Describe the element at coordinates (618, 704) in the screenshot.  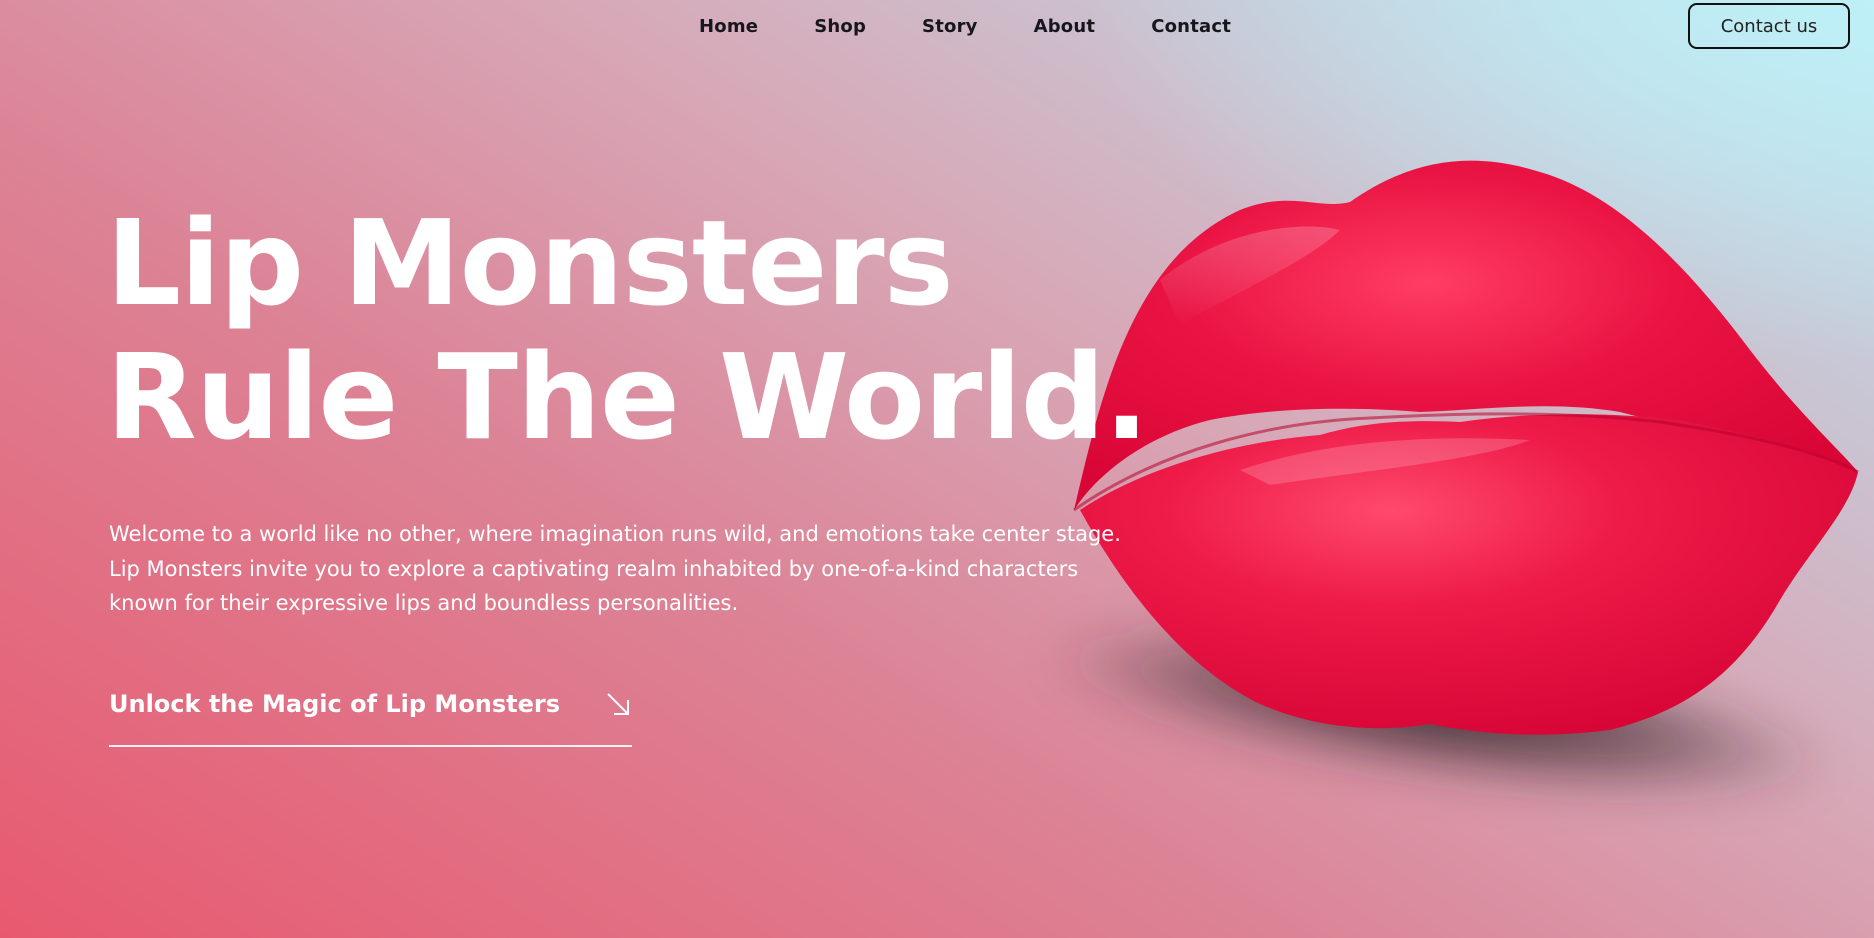
I see `arrow-down-right-icon` at that location.